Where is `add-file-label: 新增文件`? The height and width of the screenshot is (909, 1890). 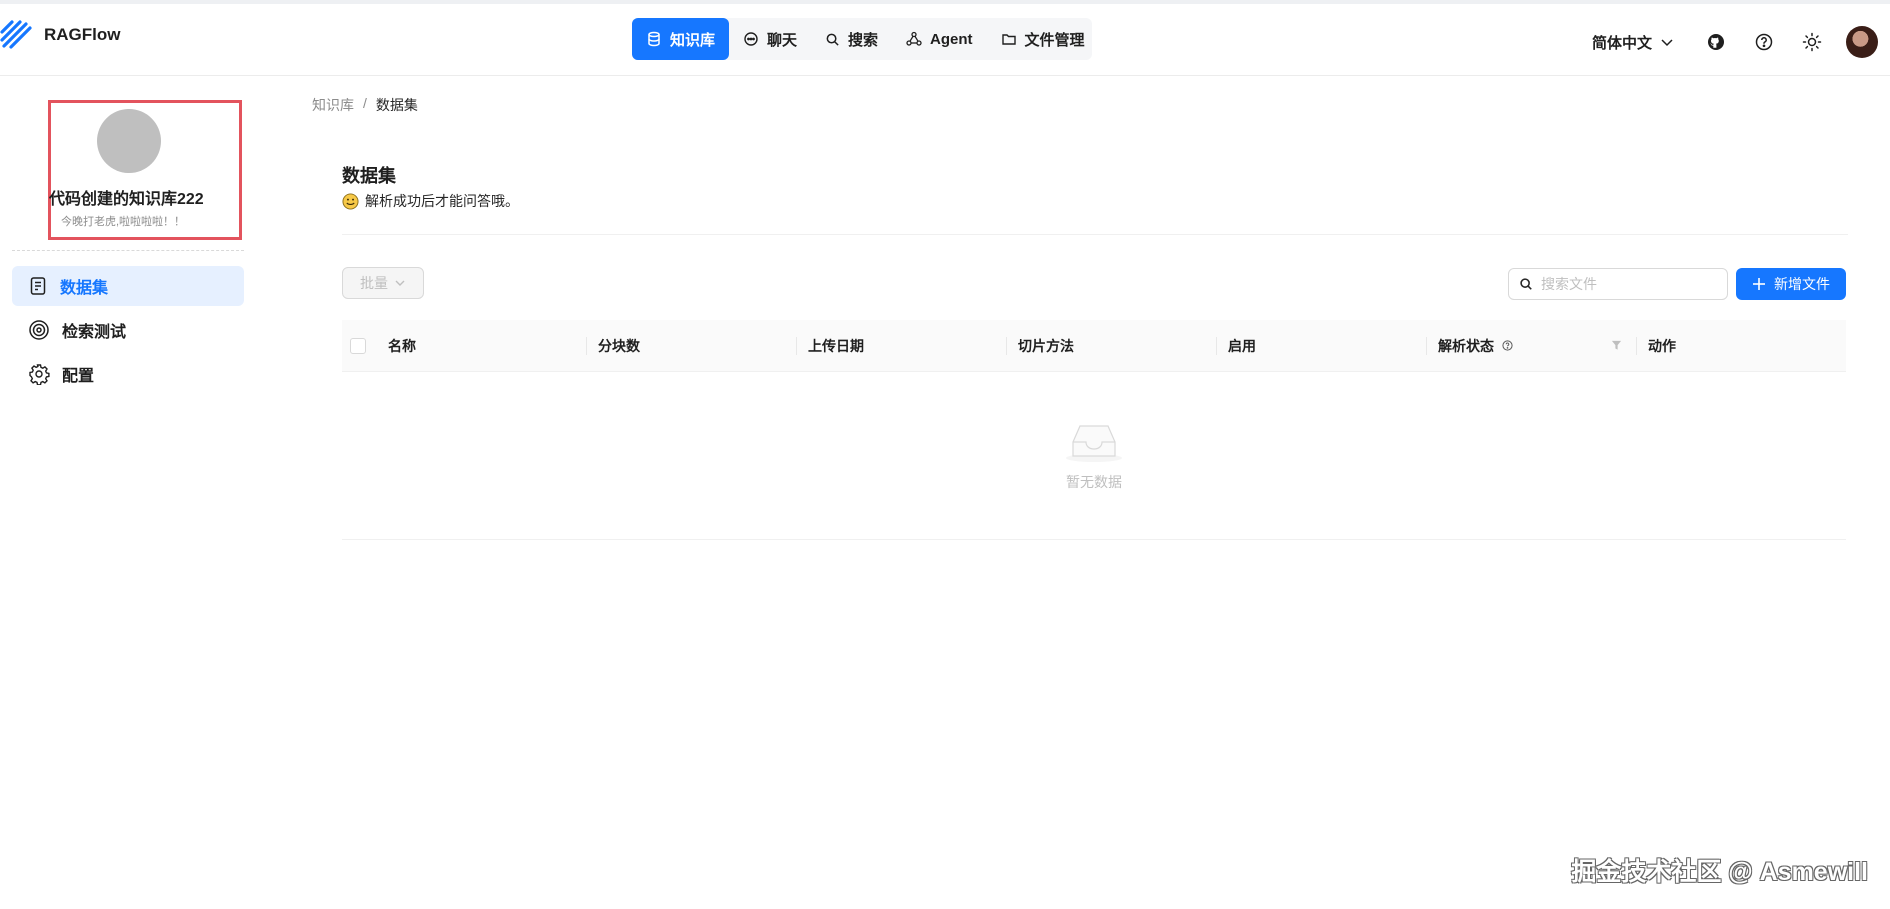
add-file-label: 新增文件 is located at coordinates (1802, 284).